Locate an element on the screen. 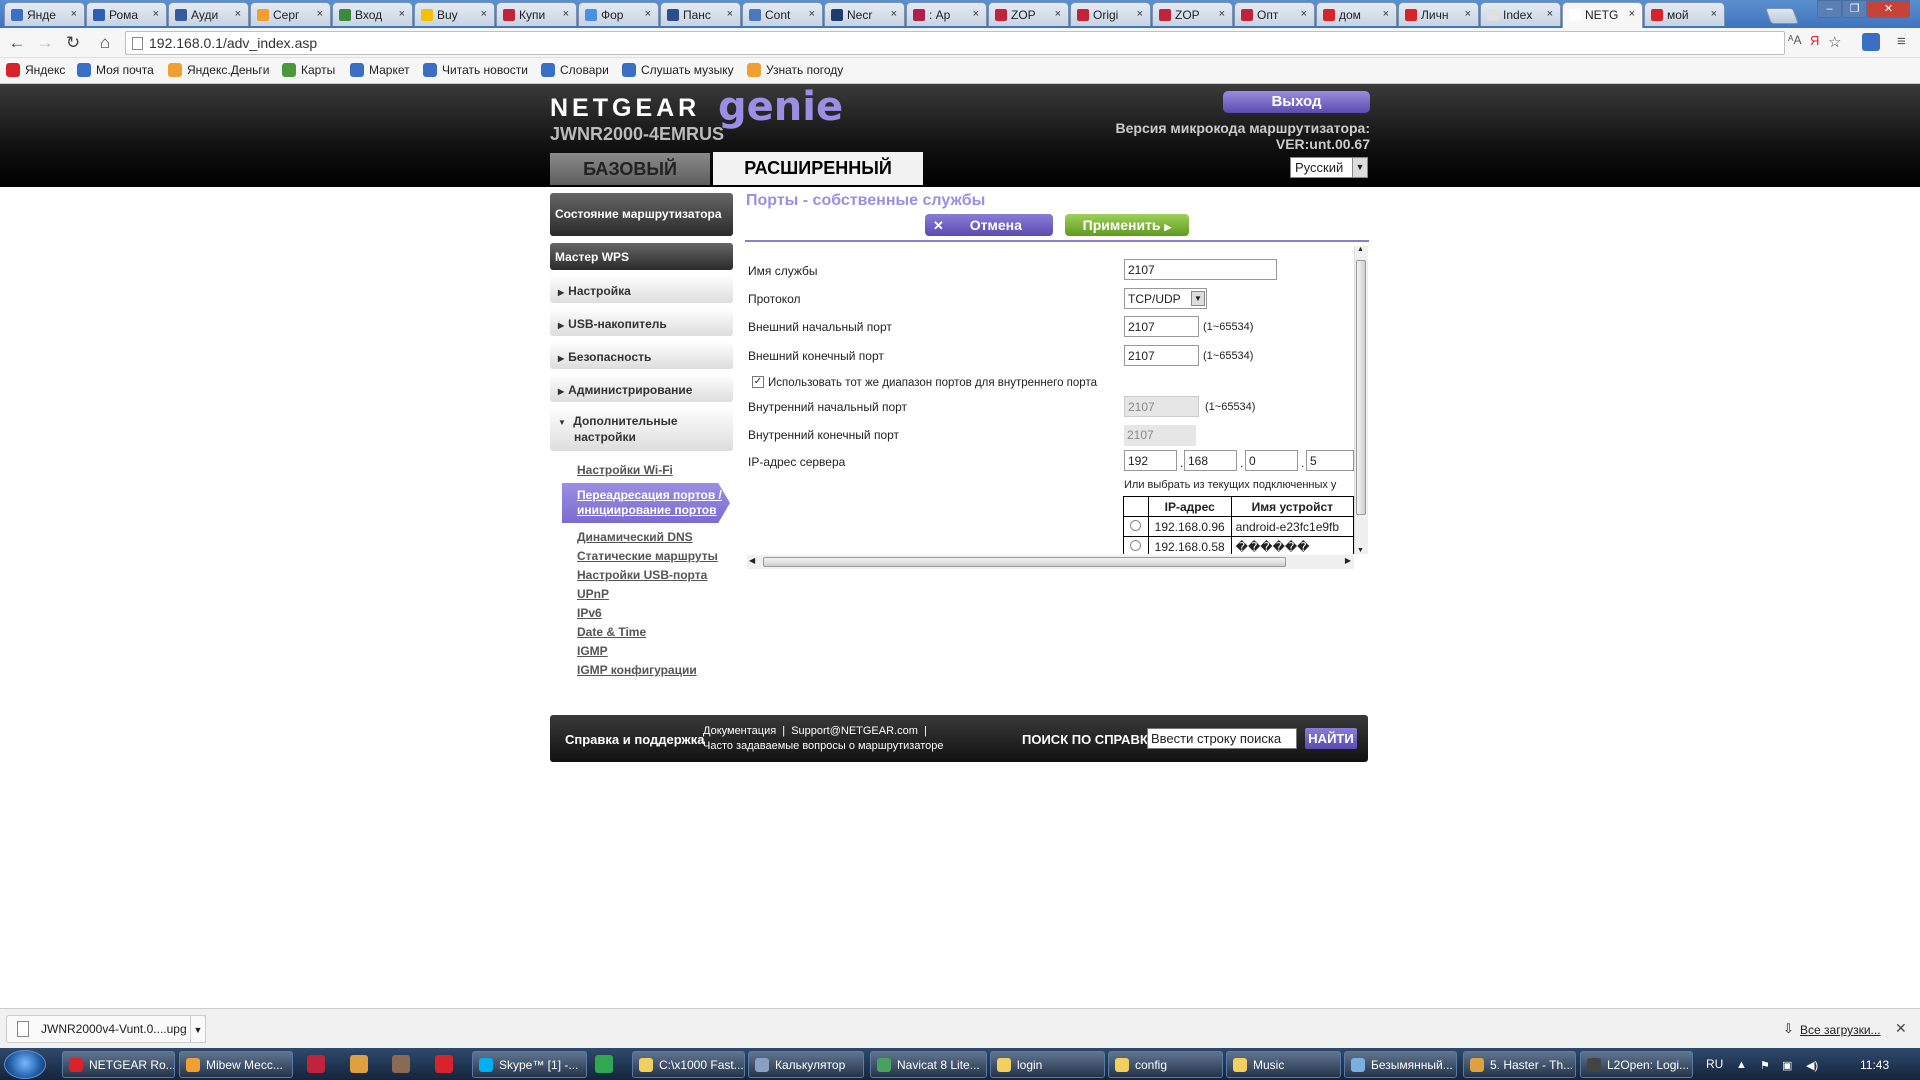 This screenshot has height=1080, width=1920. taskbar-item: Калькулятор is located at coordinates (806, 1064).